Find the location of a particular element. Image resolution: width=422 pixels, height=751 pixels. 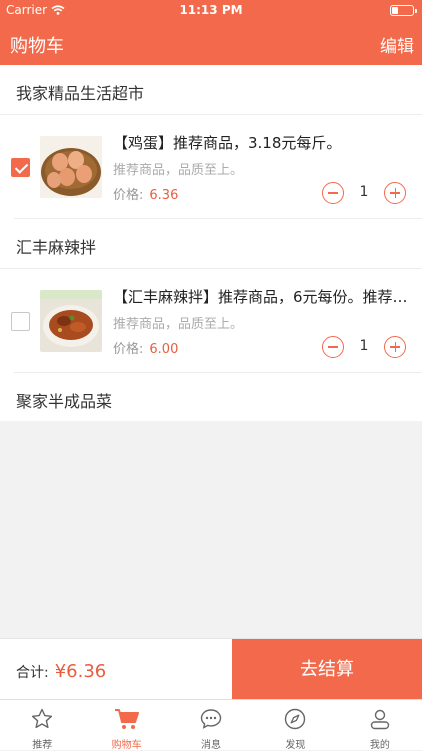

edit-button: 编辑 is located at coordinates (397, 44).